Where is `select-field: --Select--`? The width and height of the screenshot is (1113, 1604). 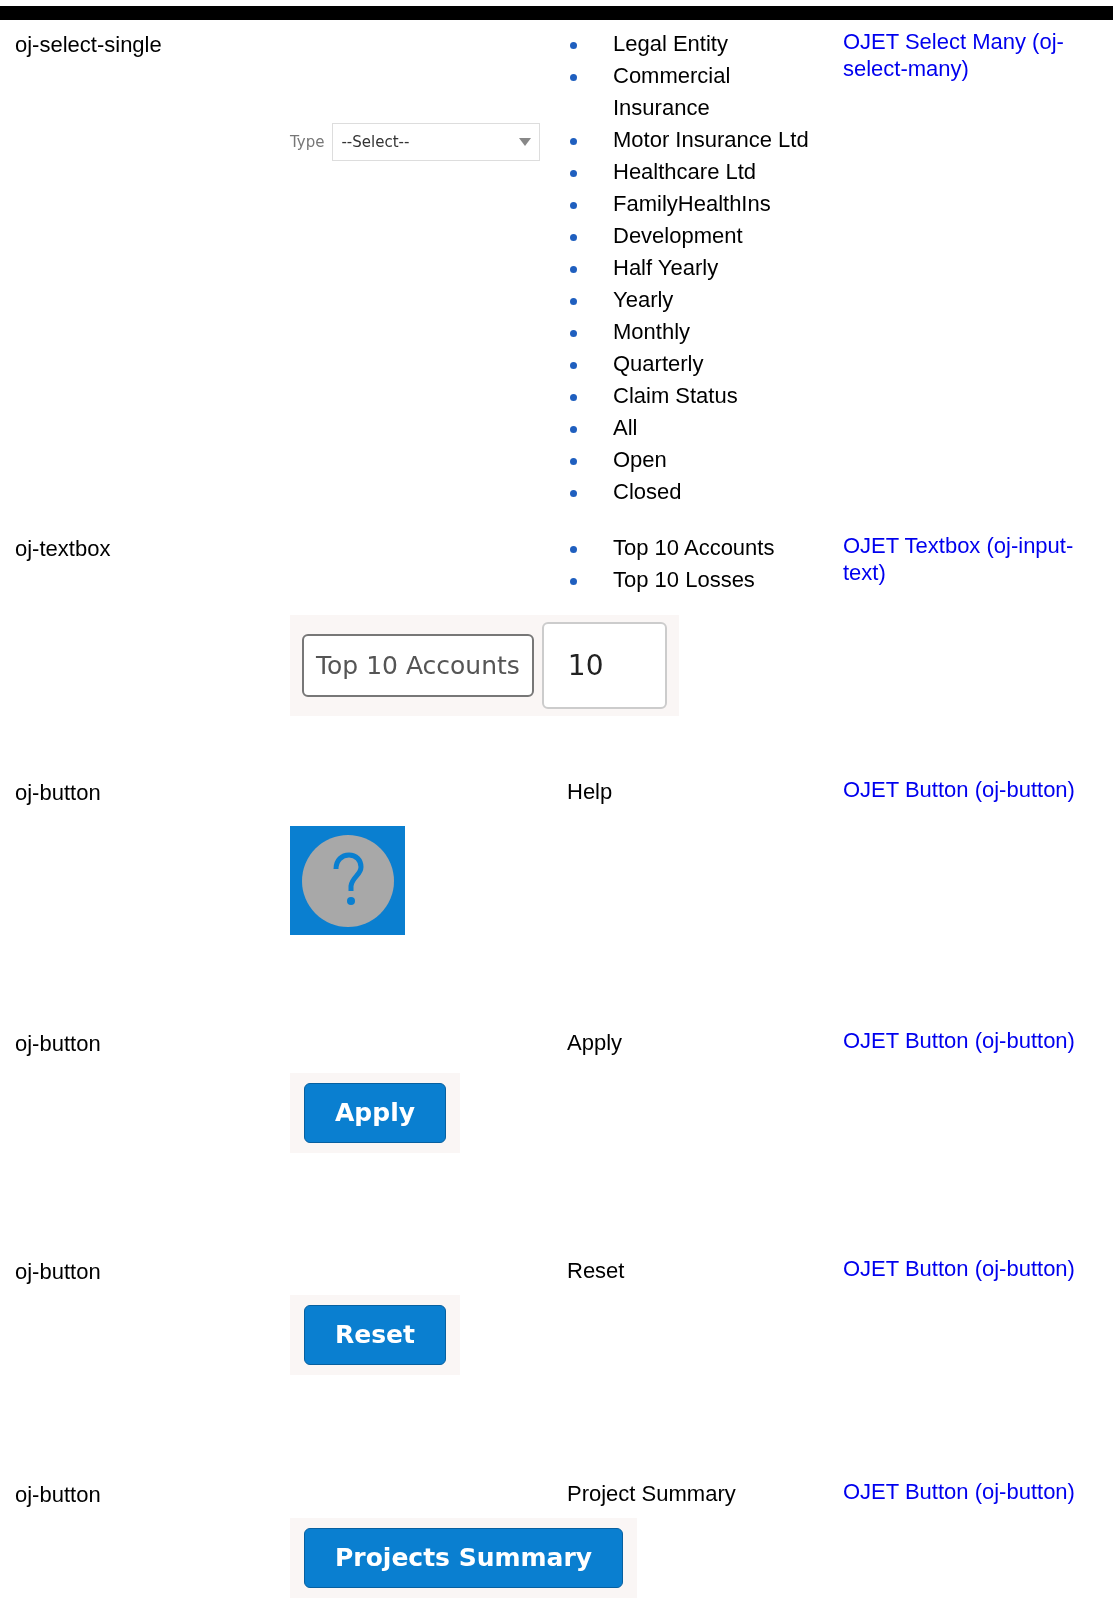
select-field: --Select-- is located at coordinates (436, 142).